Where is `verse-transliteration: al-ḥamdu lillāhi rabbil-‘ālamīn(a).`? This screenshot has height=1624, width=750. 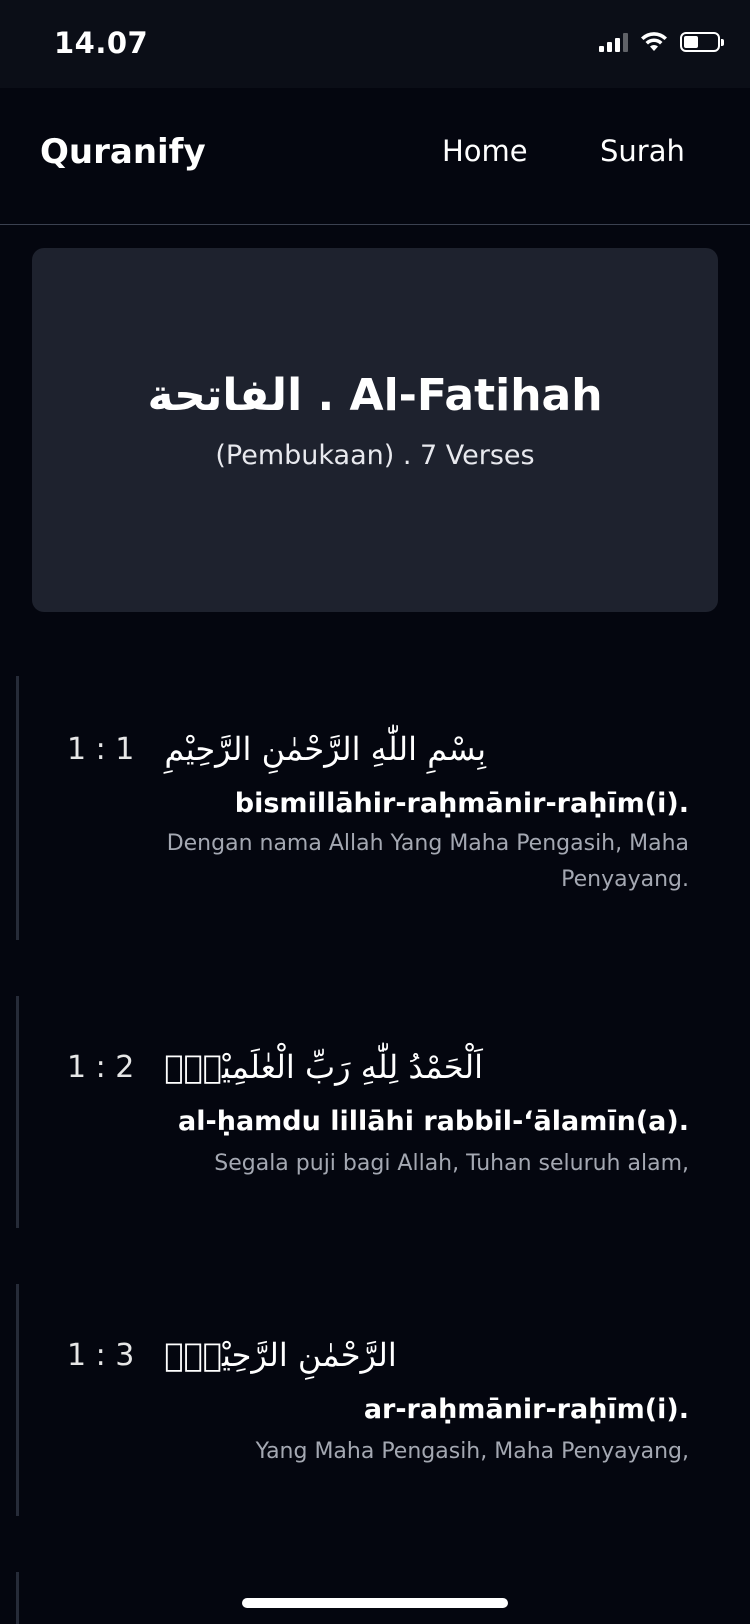
verse-transliteration: al-ḥamdu lillāhi rabbil-‘ālamīn(a). is located at coordinates (433, 1121).